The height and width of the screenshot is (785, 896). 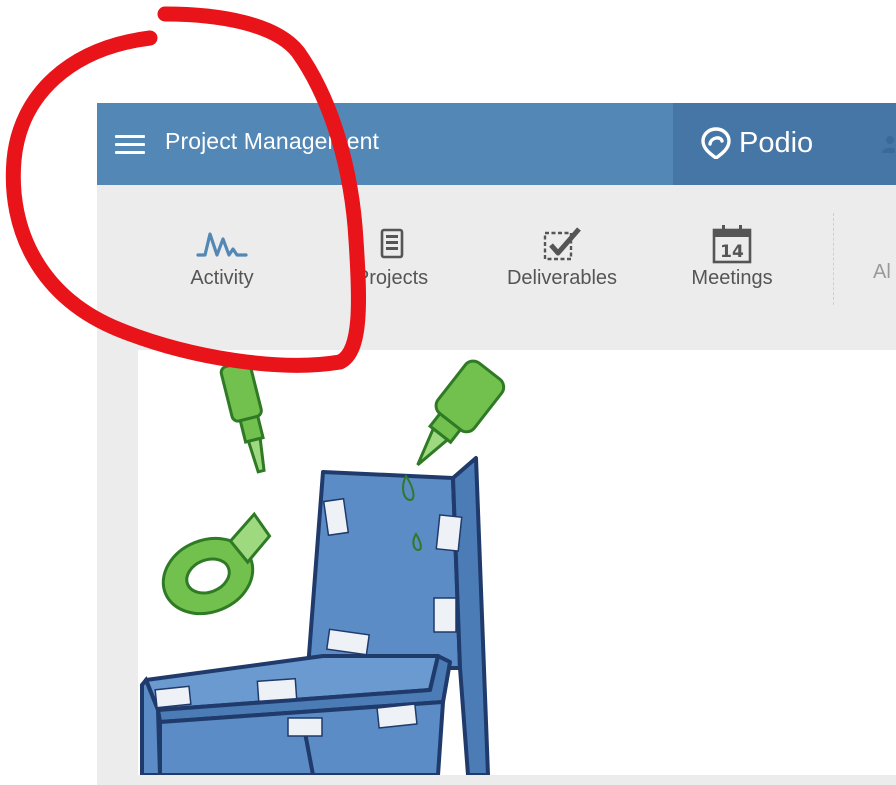 I want to click on app-nav-item-meetings: 14 Meetings, so click(x=732, y=263).